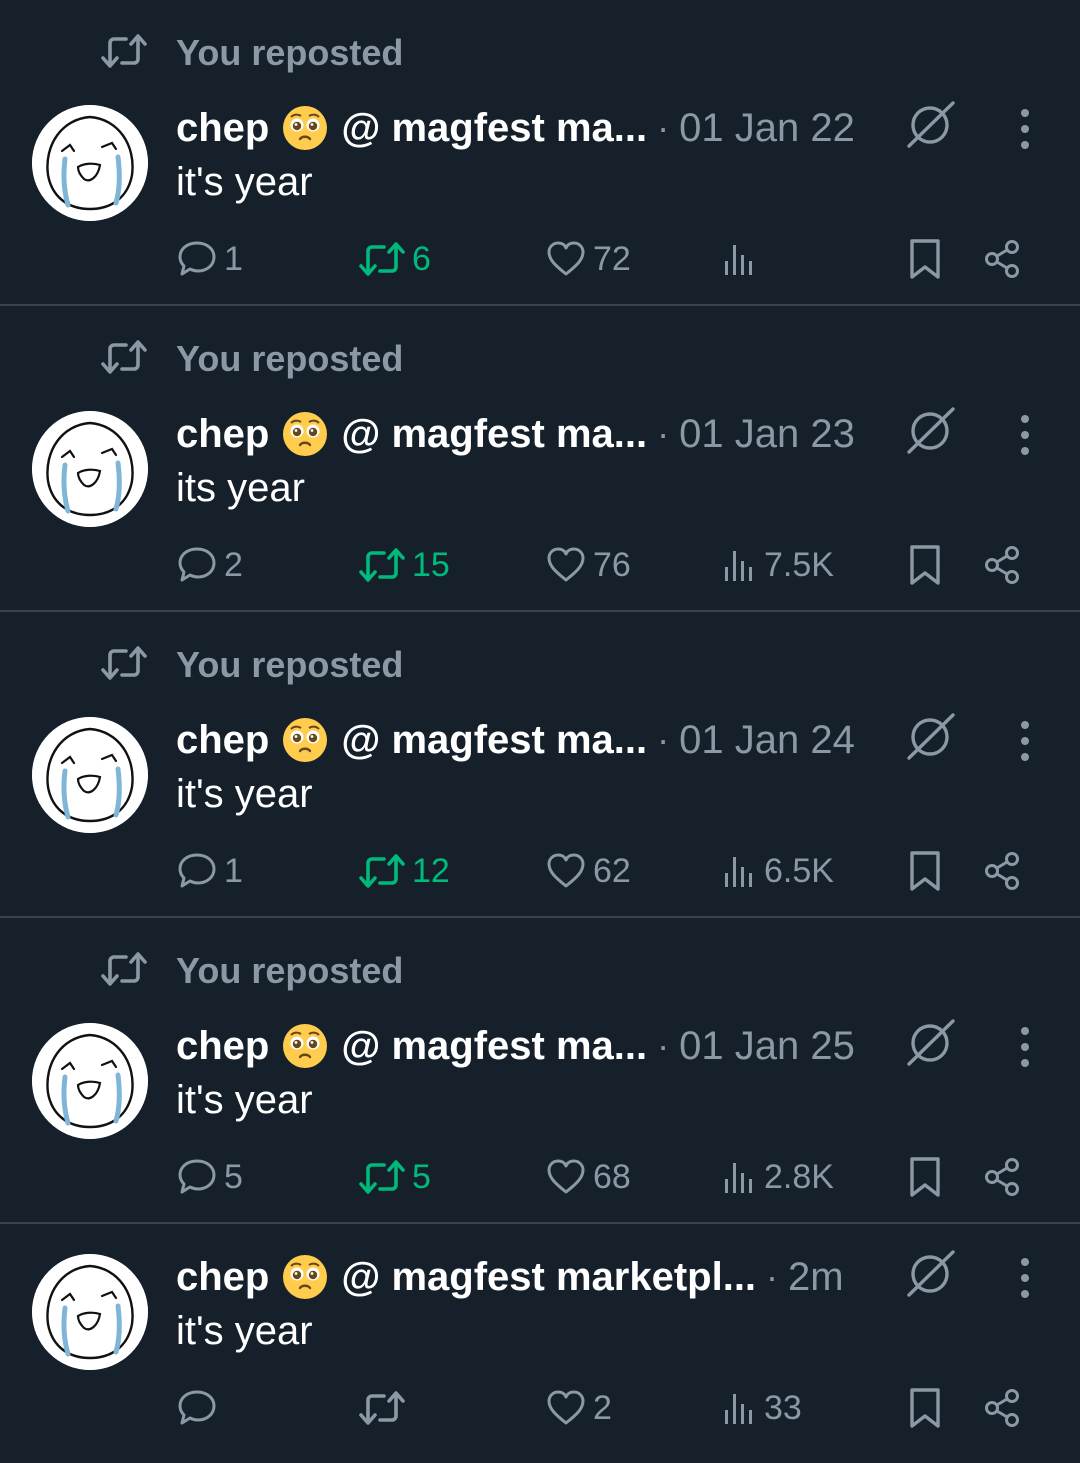 The image size is (1080, 1463). I want to click on views-icon, so click(740, 259).